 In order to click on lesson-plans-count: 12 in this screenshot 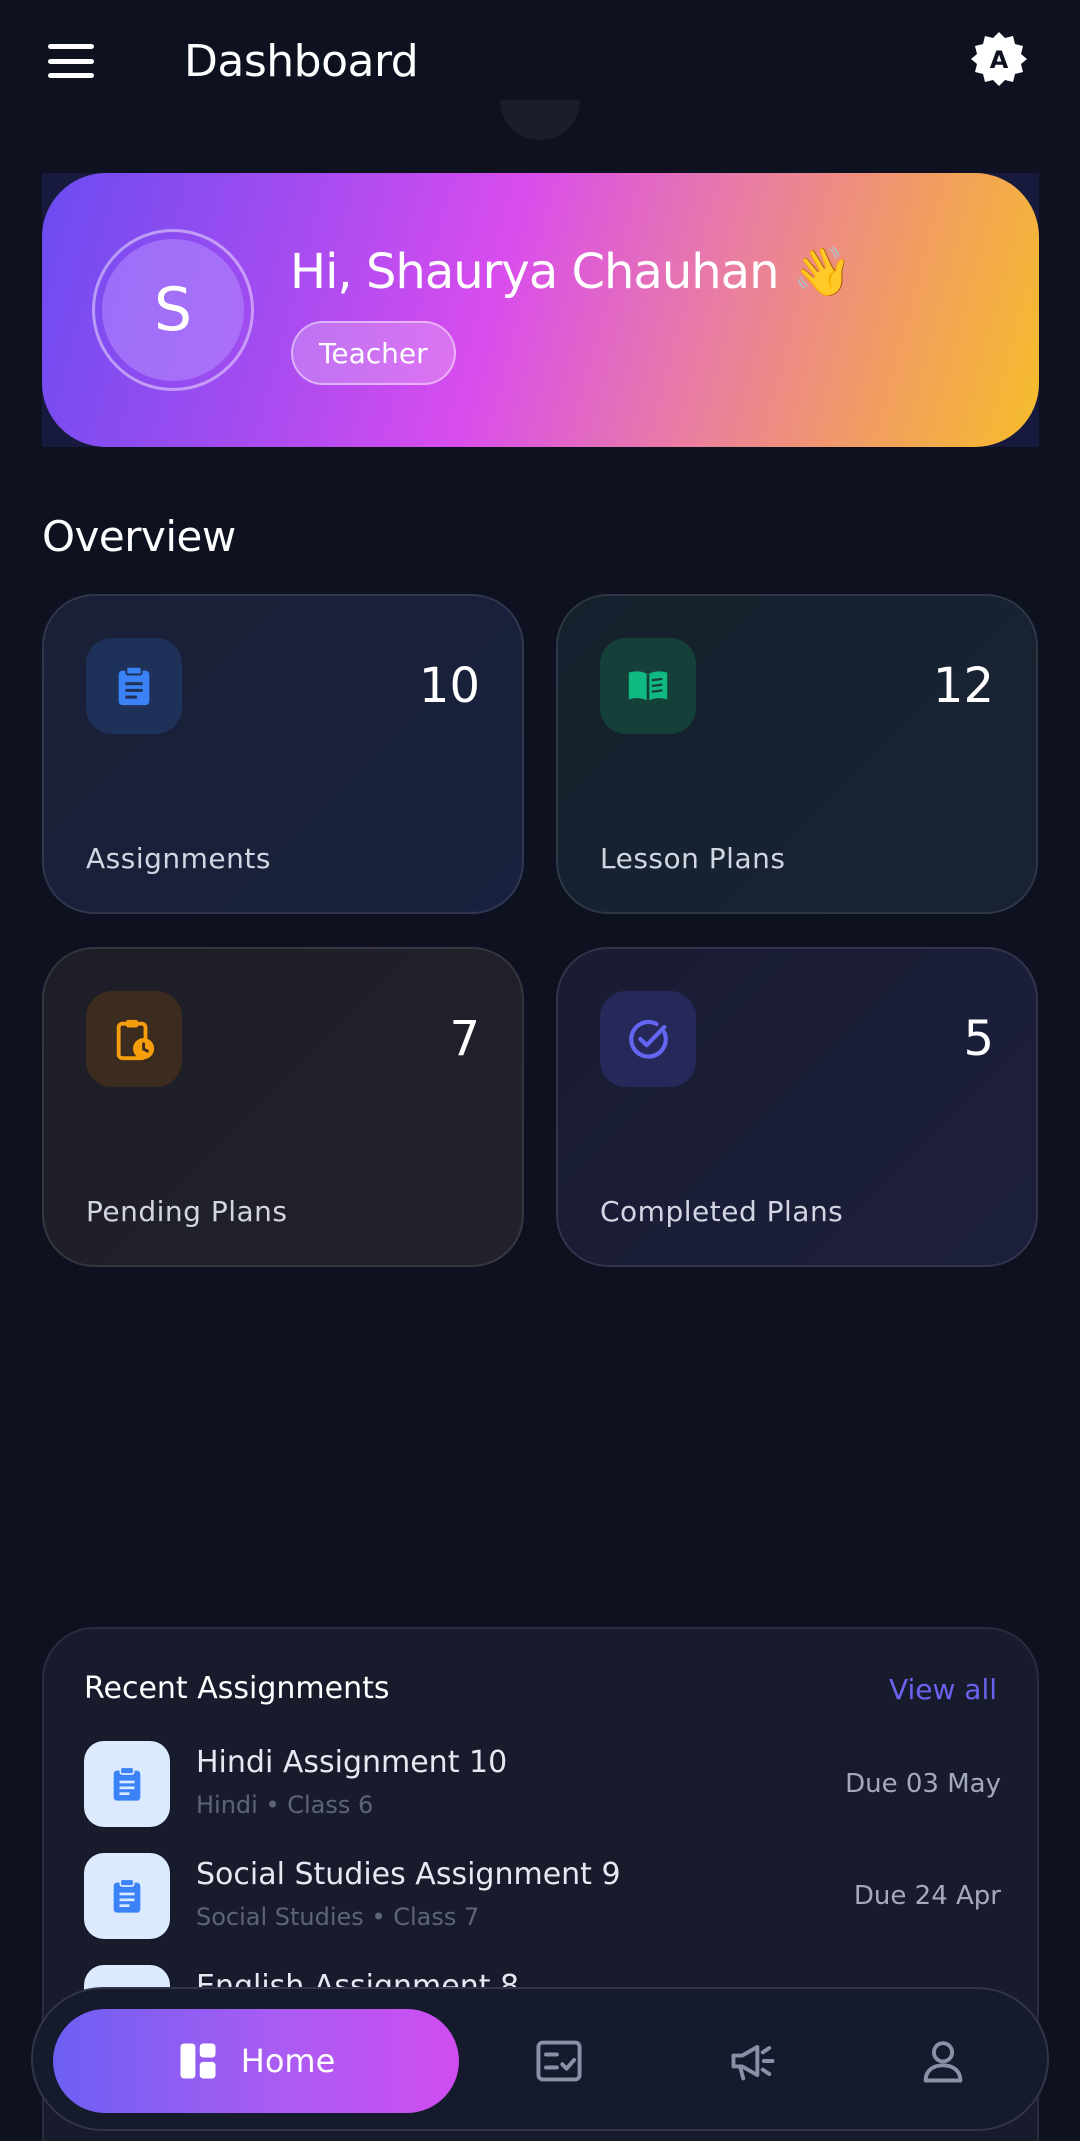, I will do `click(963, 686)`.